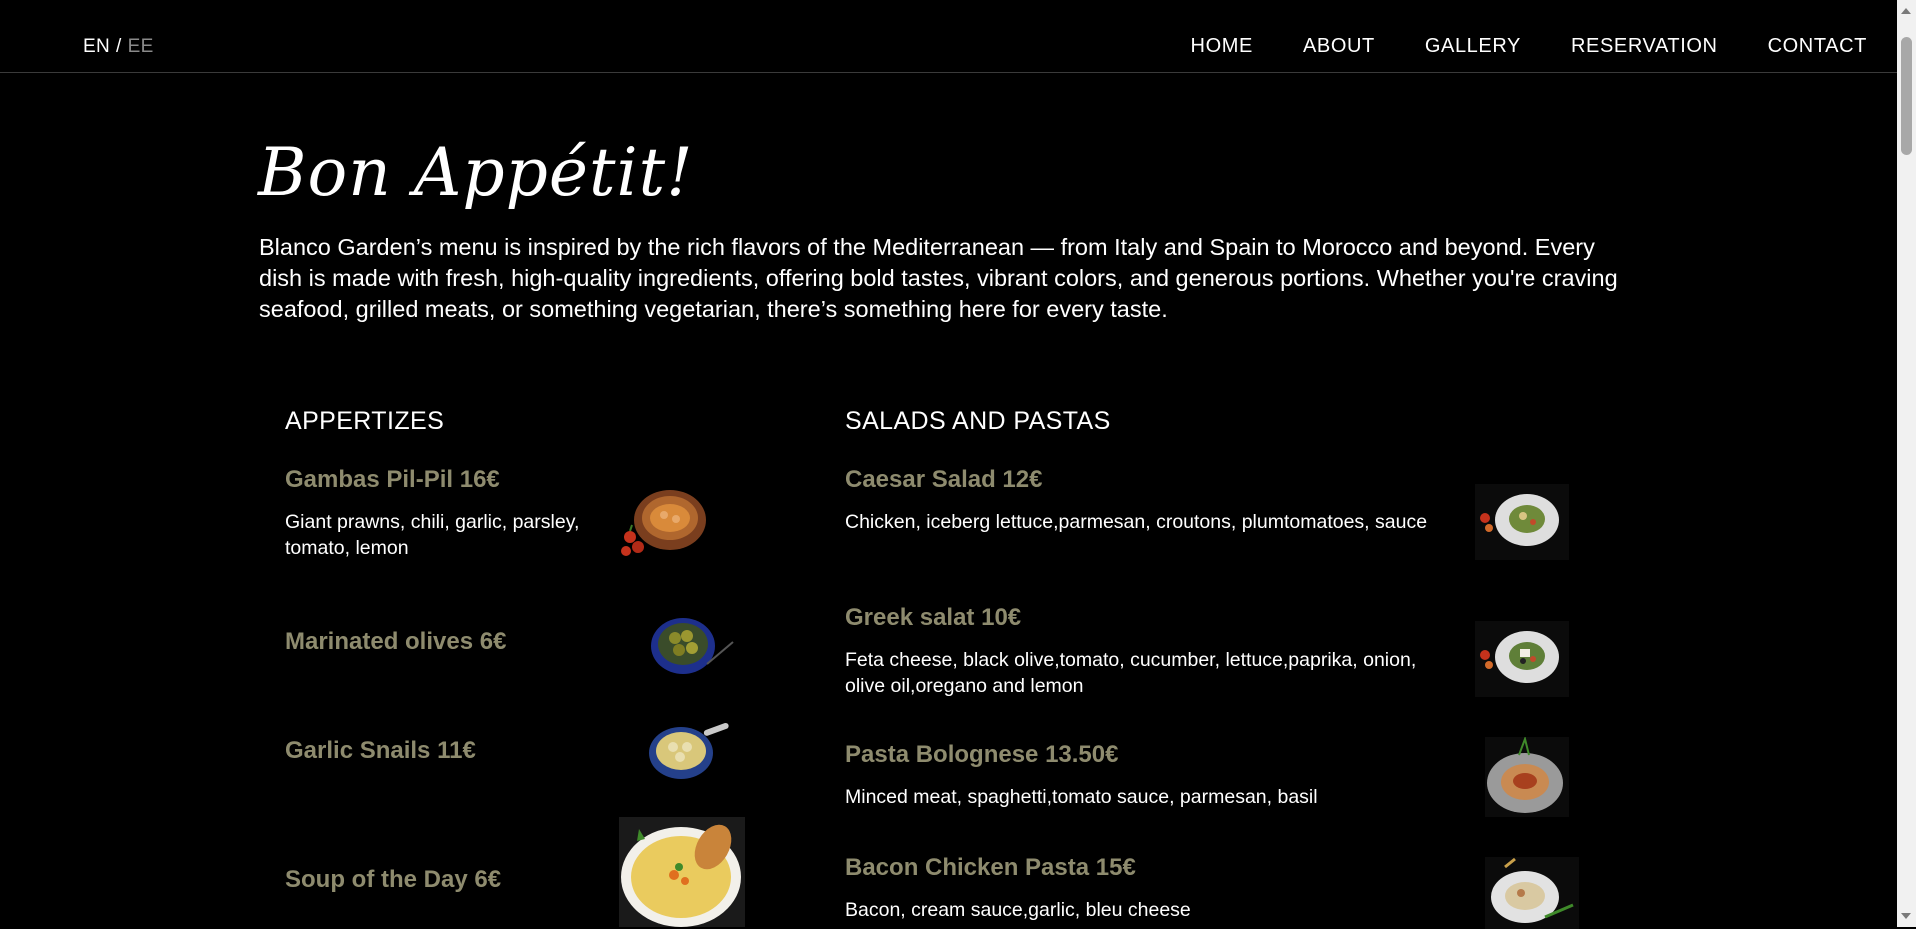 The height and width of the screenshot is (929, 1916). What do you see at coordinates (1529, 46) in the screenshot?
I see `main-nav: HOME ABOUT GALLERY RESERVATION CONTACT` at bounding box center [1529, 46].